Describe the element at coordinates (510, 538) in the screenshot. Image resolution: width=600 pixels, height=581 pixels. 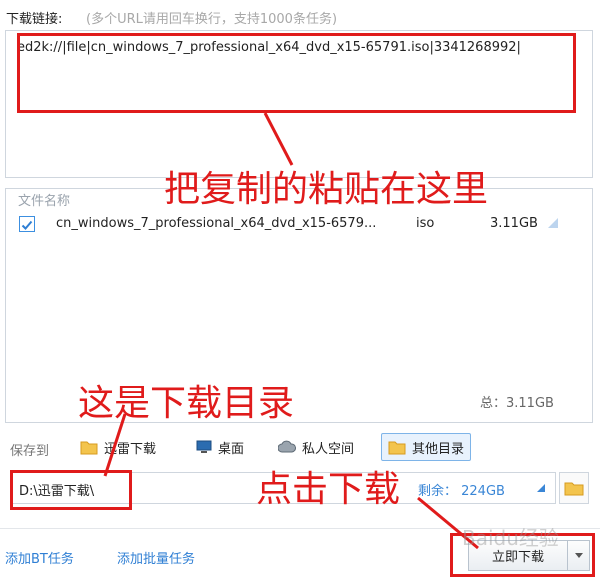
I see `watermark: Baidu经验` at that location.